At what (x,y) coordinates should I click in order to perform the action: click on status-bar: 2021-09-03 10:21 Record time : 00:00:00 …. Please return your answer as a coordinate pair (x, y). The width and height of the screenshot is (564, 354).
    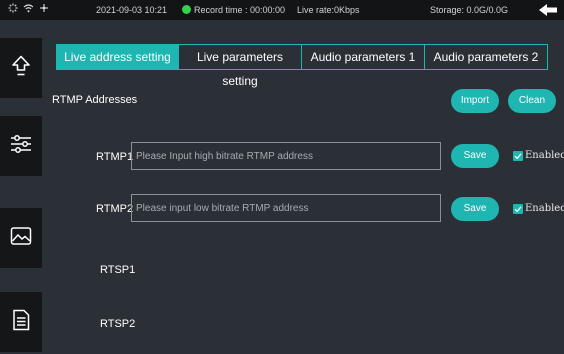
    Looking at the image, I should click on (282, 10).